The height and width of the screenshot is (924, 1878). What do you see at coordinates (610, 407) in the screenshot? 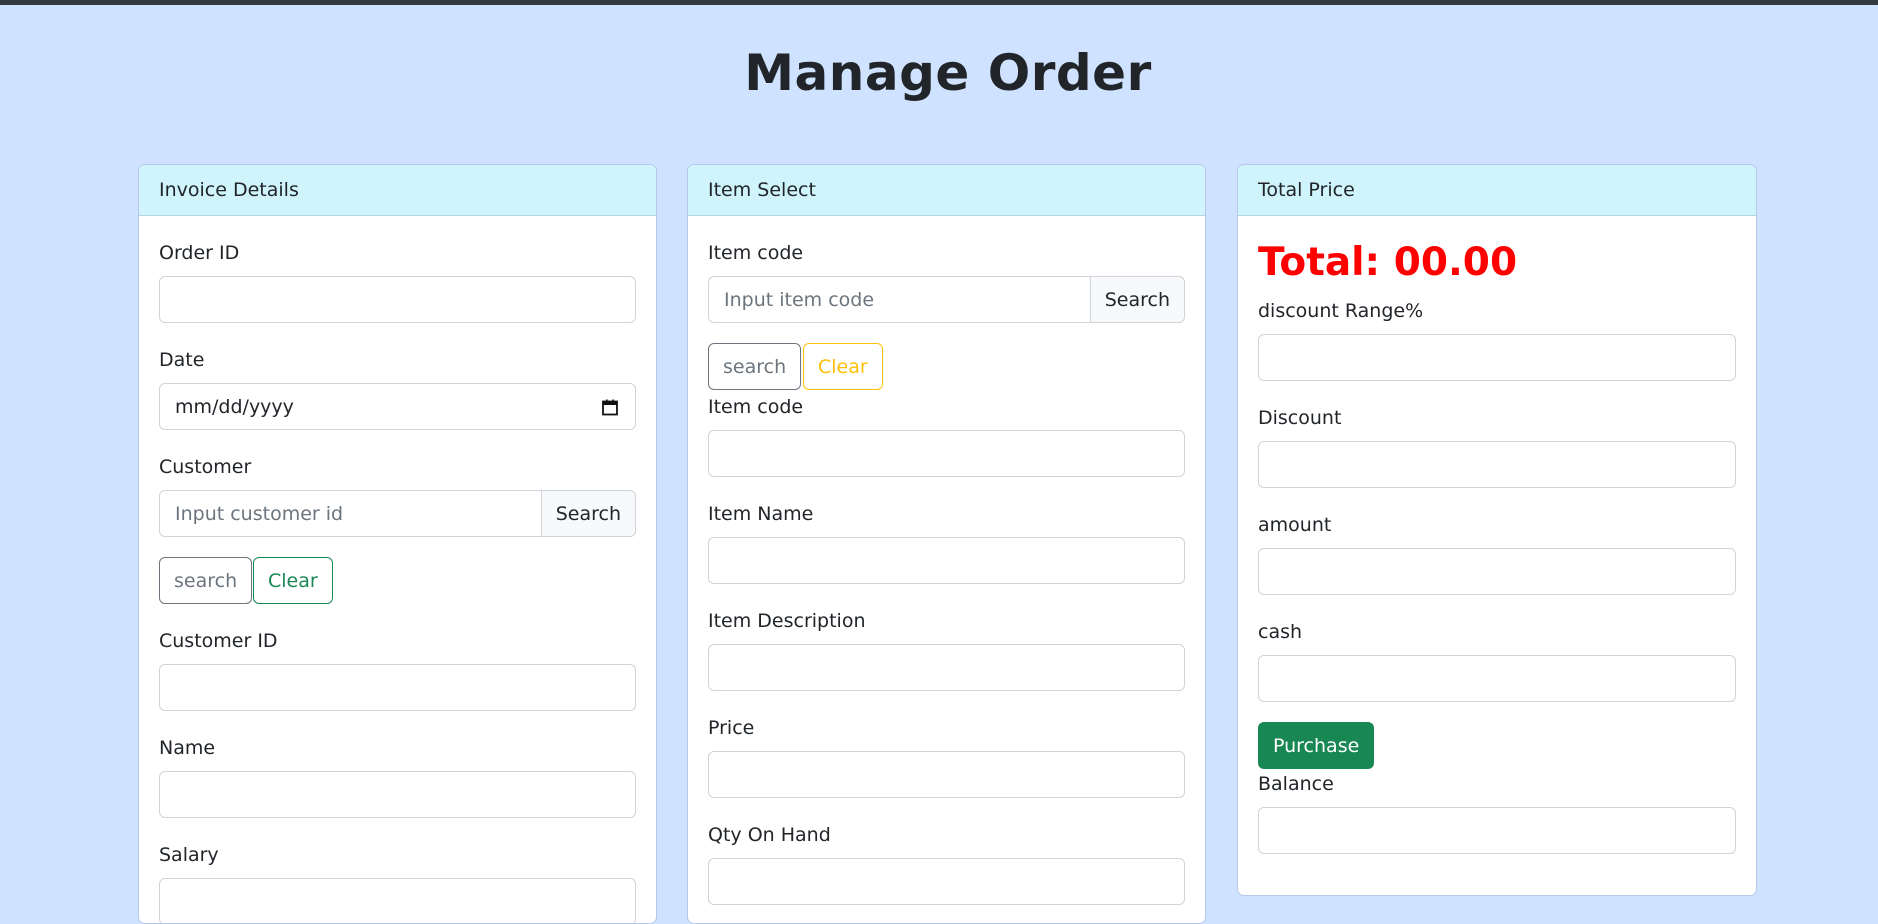
I see `calendar-icon` at bounding box center [610, 407].